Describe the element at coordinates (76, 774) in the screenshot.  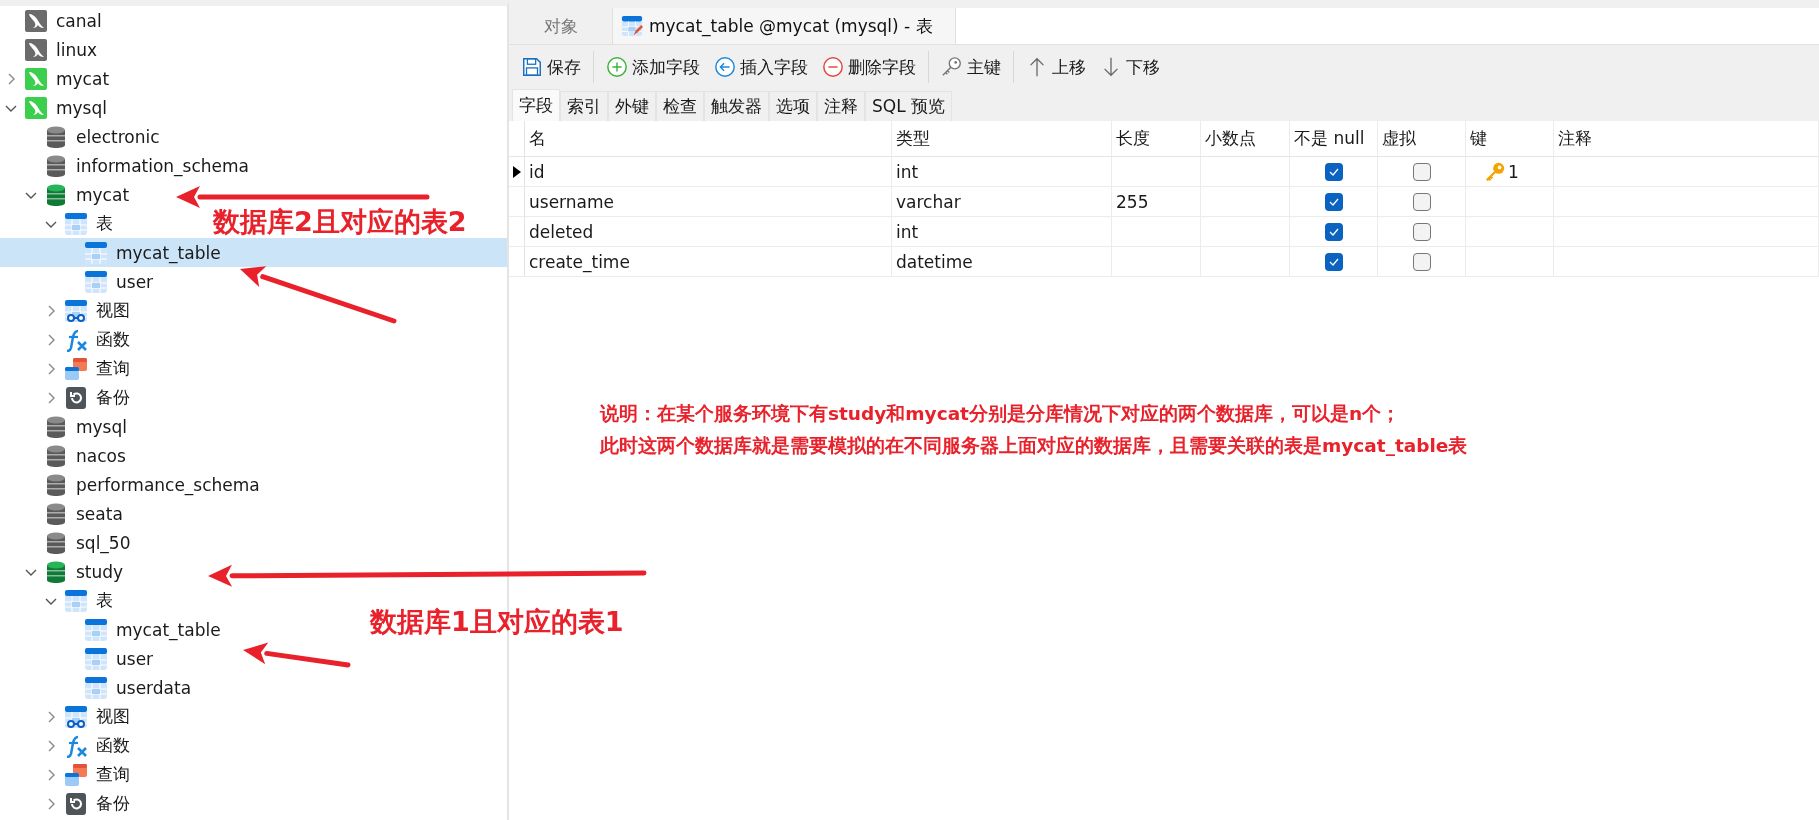
I see `query-icon` at that location.